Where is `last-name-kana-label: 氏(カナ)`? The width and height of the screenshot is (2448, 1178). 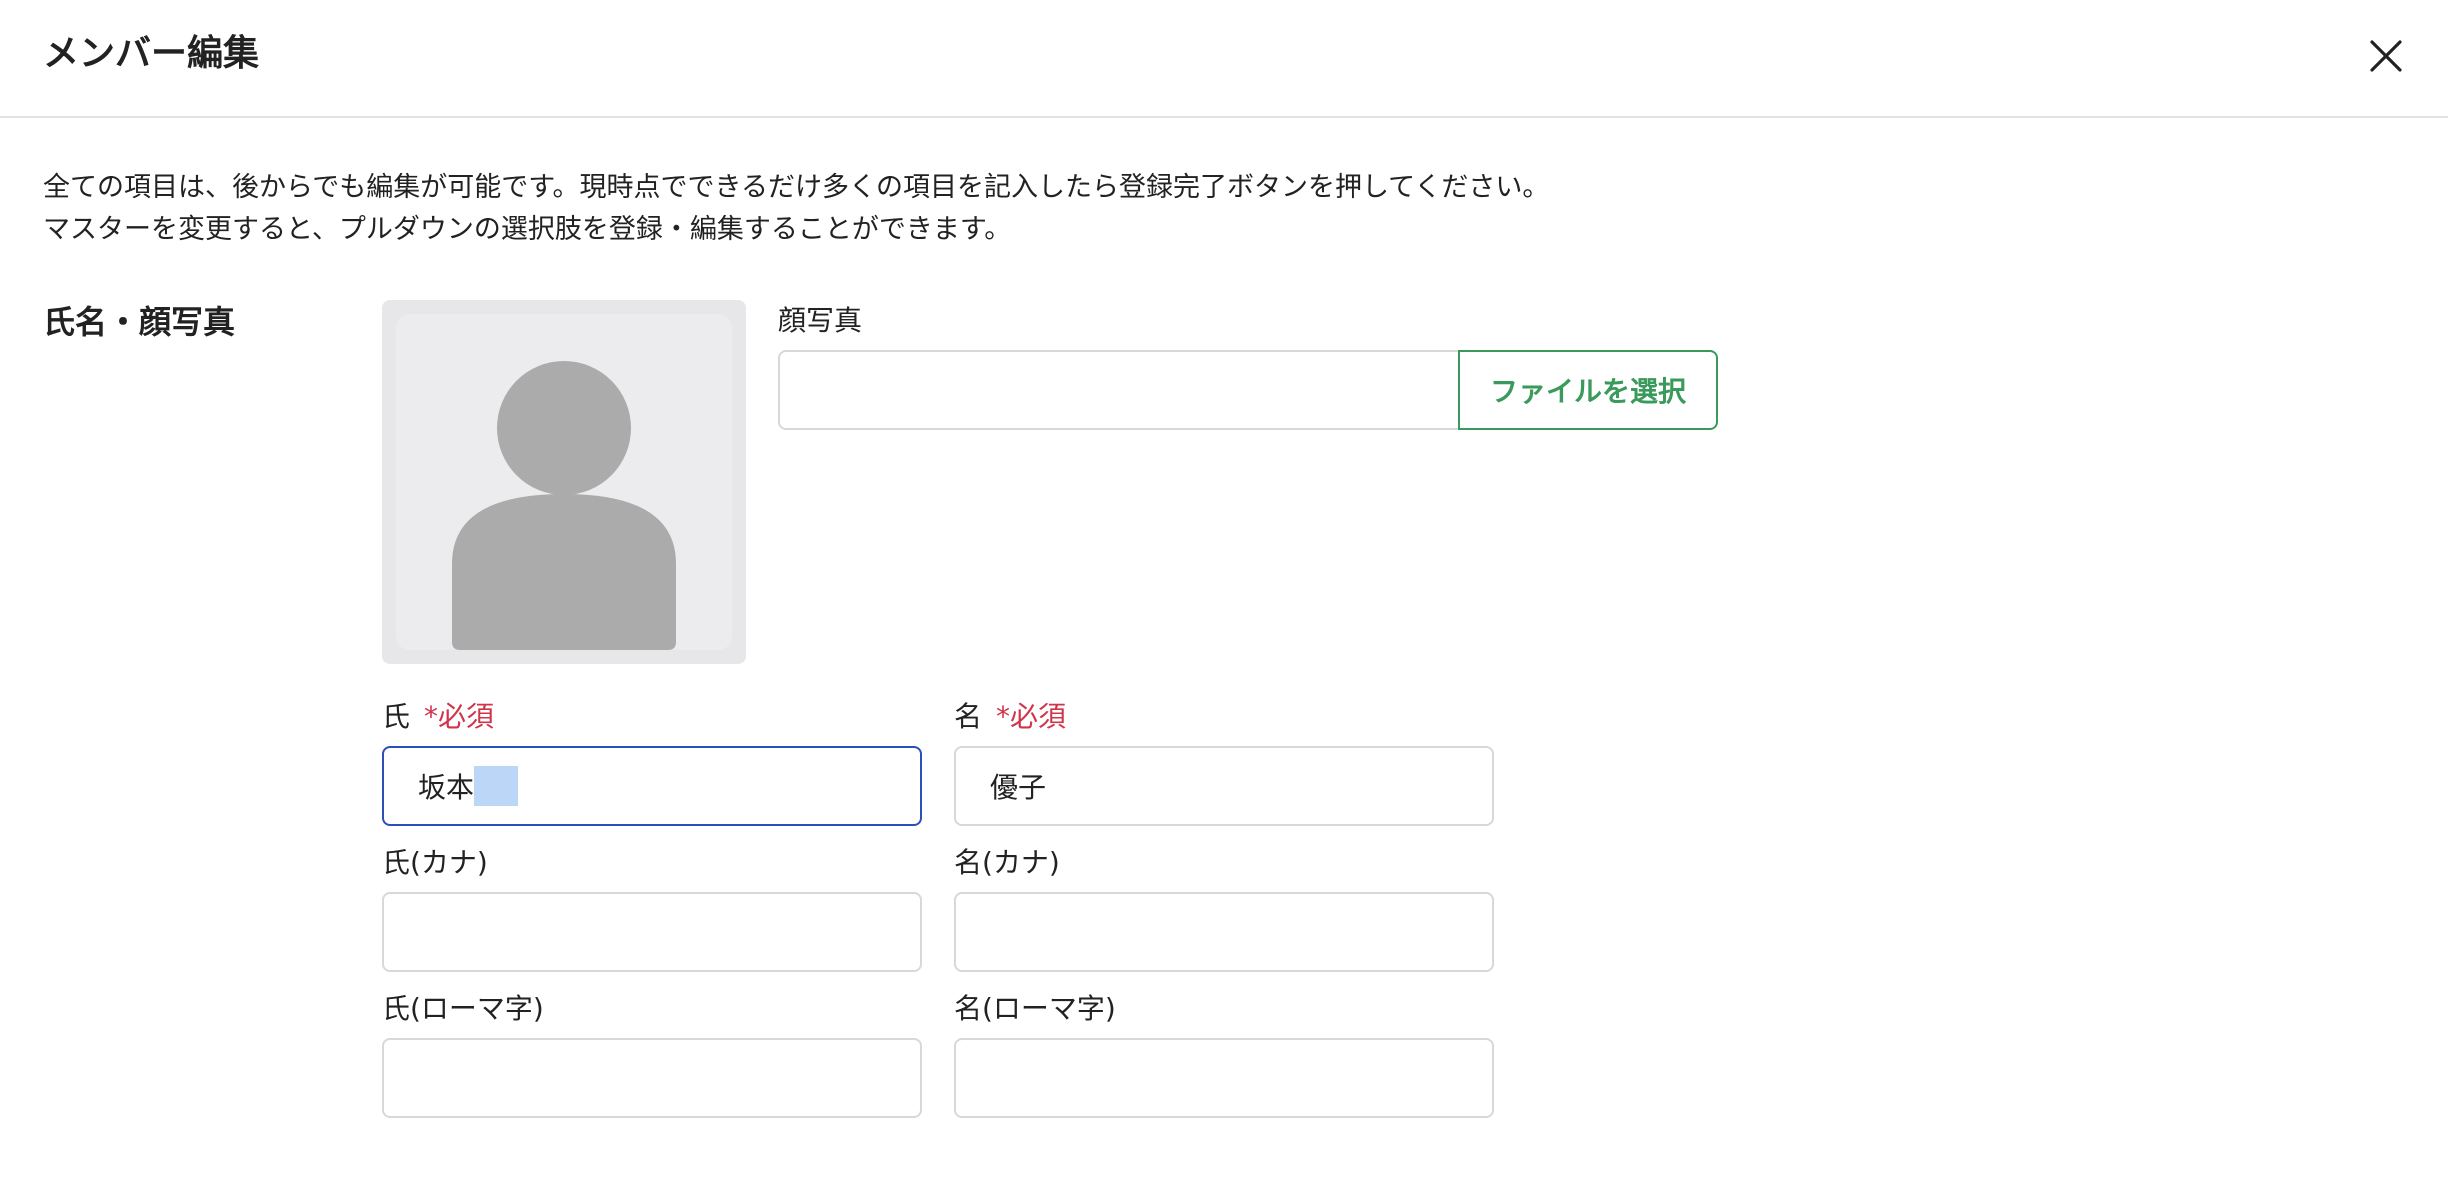
last-name-kana-label: 氏(カナ) is located at coordinates (435, 862).